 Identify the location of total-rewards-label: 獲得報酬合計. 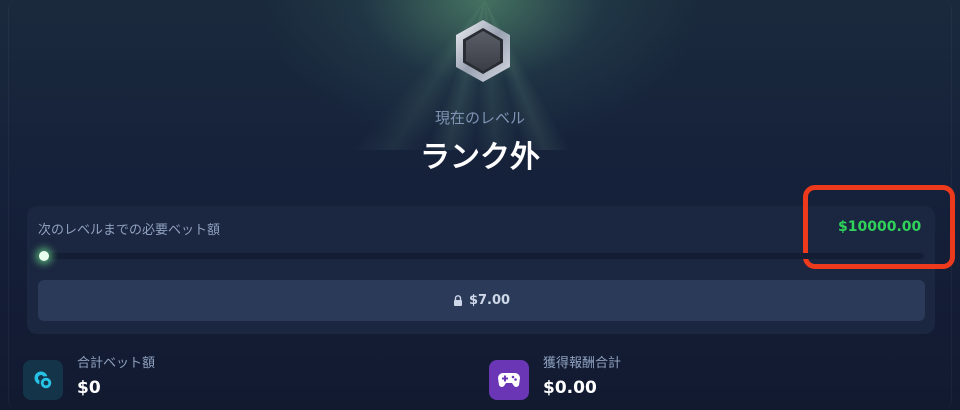
(582, 363).